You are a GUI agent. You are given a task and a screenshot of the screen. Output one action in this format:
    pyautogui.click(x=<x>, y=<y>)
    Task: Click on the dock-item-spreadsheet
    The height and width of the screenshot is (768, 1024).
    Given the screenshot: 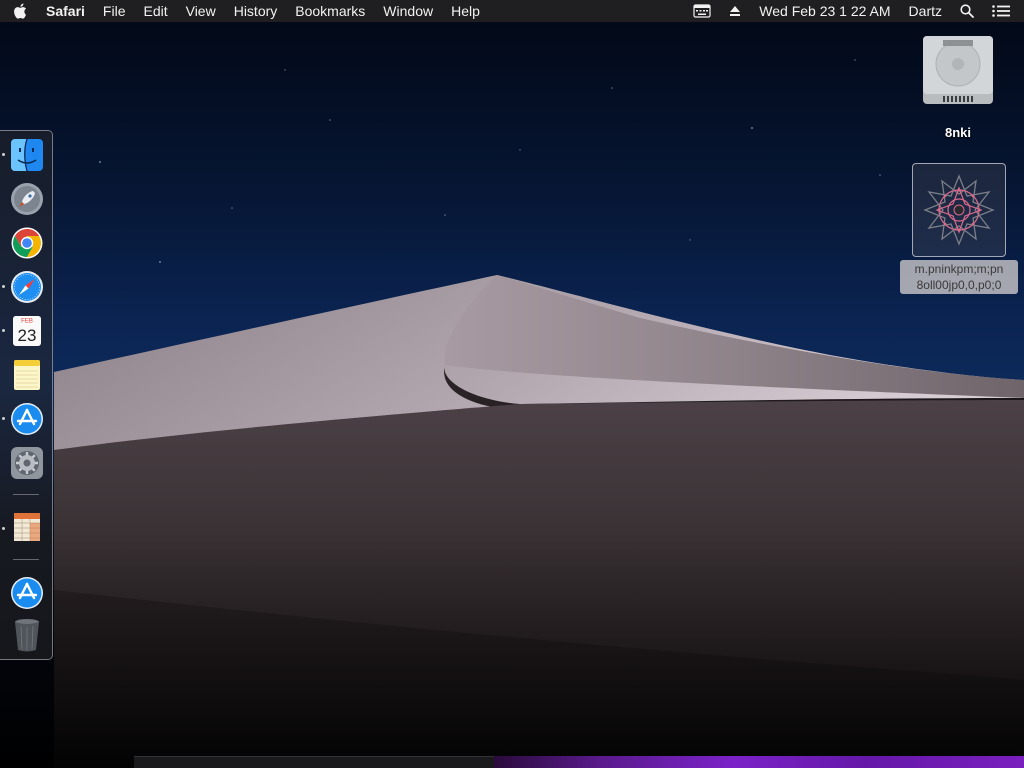 What is the action you would take?
    pyautogui.click(x=27, y=527)
    